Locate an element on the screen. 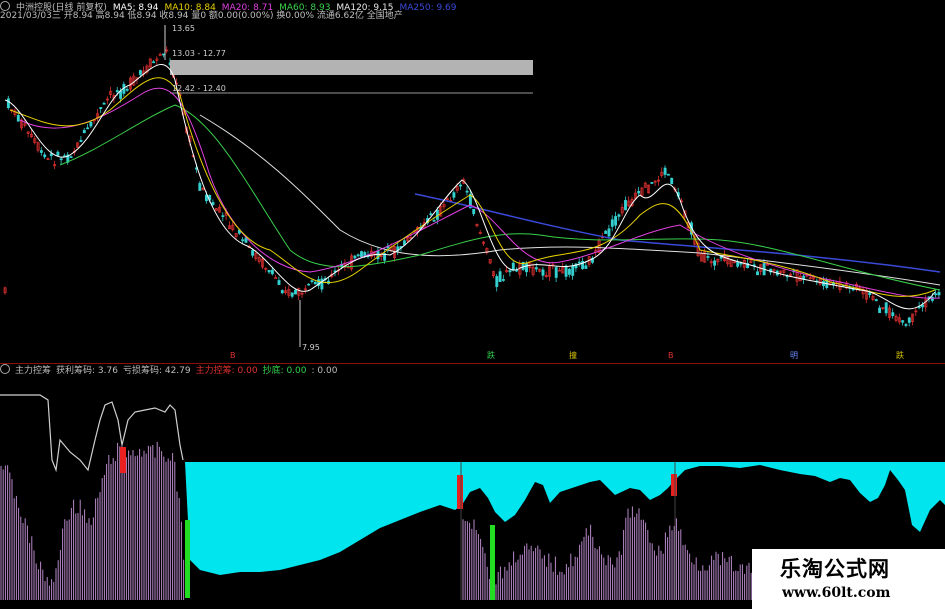 The image size is (945, 609). main-control-value: 主力控筹: 0.00 is located at coordinates (226, 371).